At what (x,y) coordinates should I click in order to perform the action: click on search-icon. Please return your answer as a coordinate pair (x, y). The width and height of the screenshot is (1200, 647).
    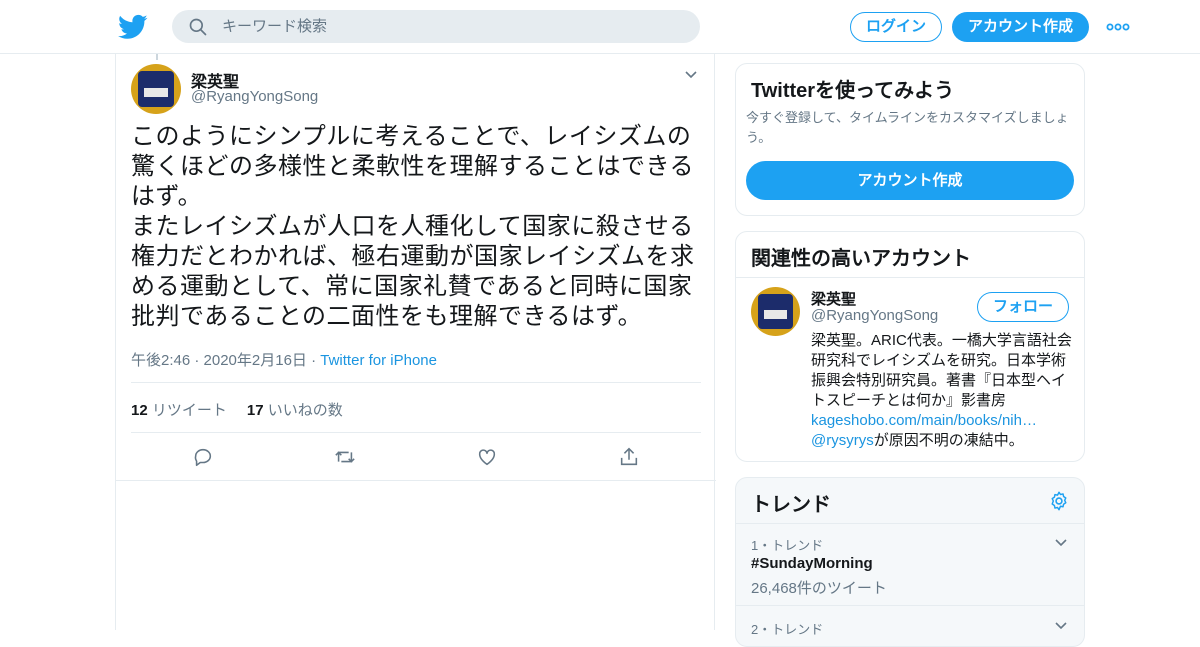
    Looking at the image, I should click on (198, 27).